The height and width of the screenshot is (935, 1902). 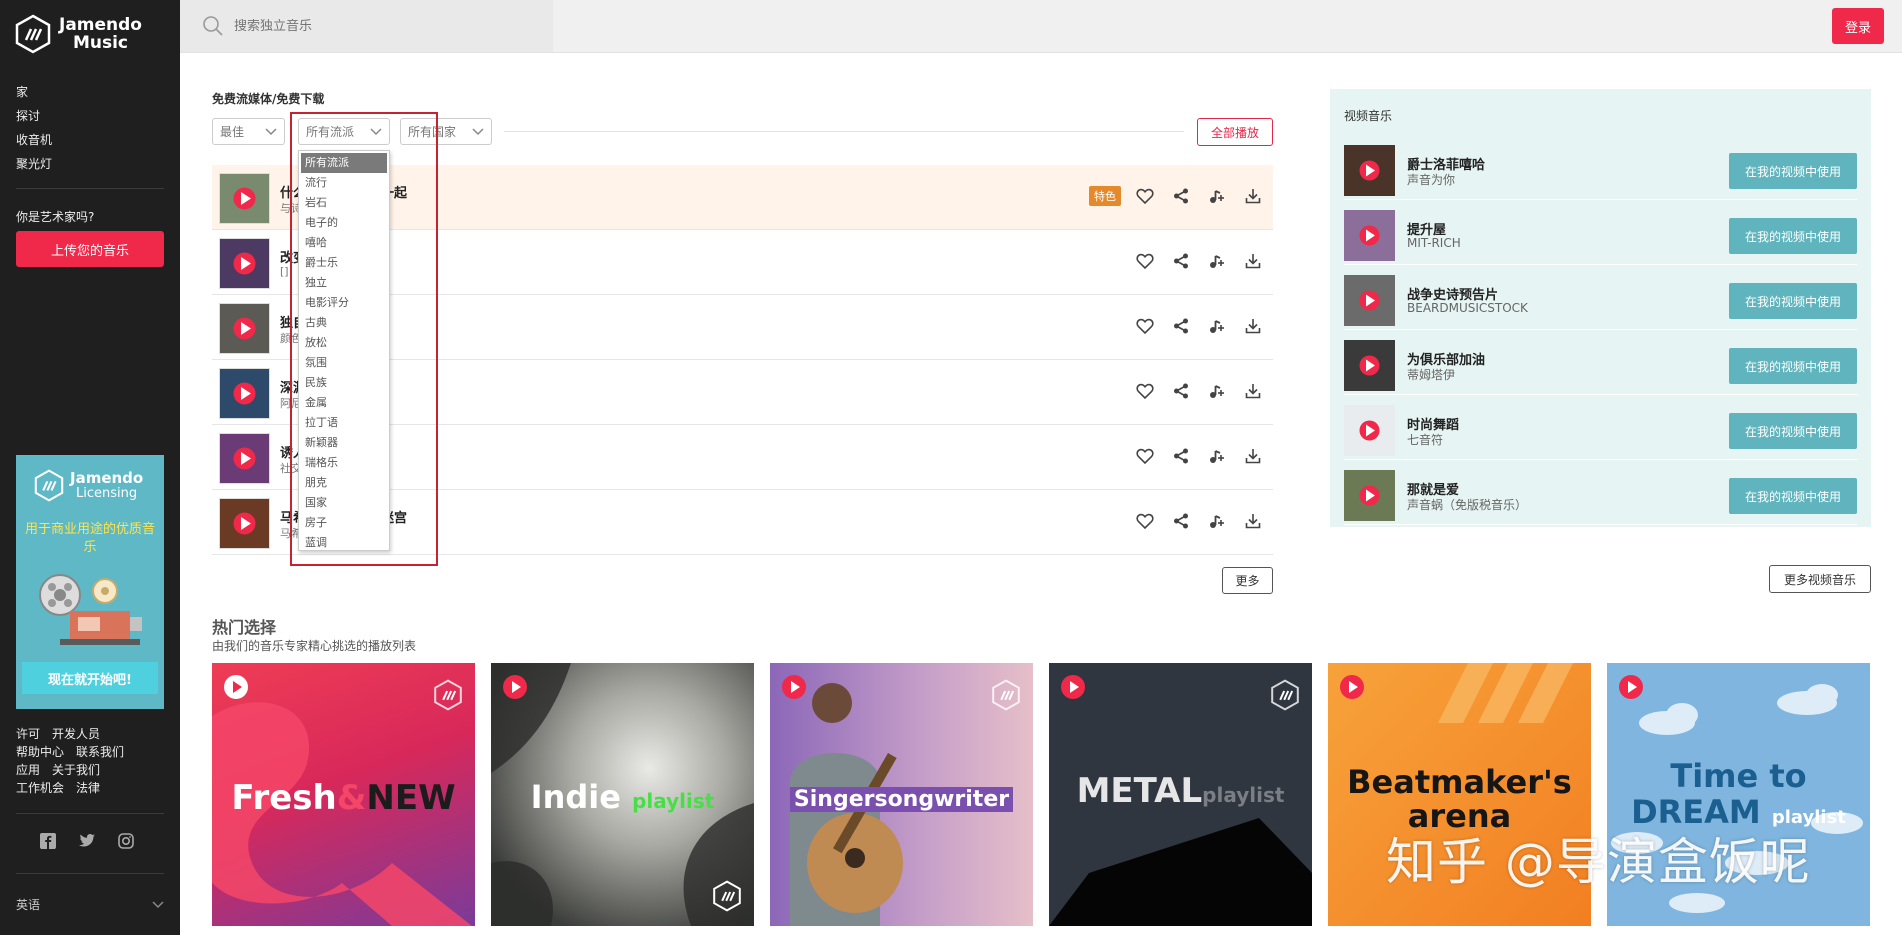 What do you see at coordinates (1858, 26) in the screenshot?
I see `login-button: 登录` at bounding box center [1858, 26].